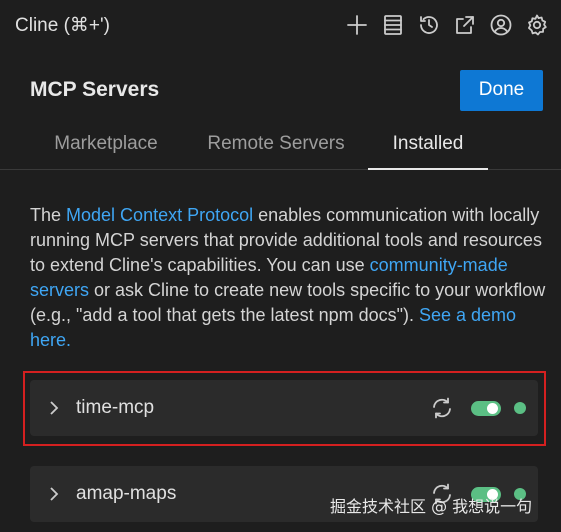 This screenshot has height=532, width=561. I want to click on header: MCP Servers Done, so click(286, 90).